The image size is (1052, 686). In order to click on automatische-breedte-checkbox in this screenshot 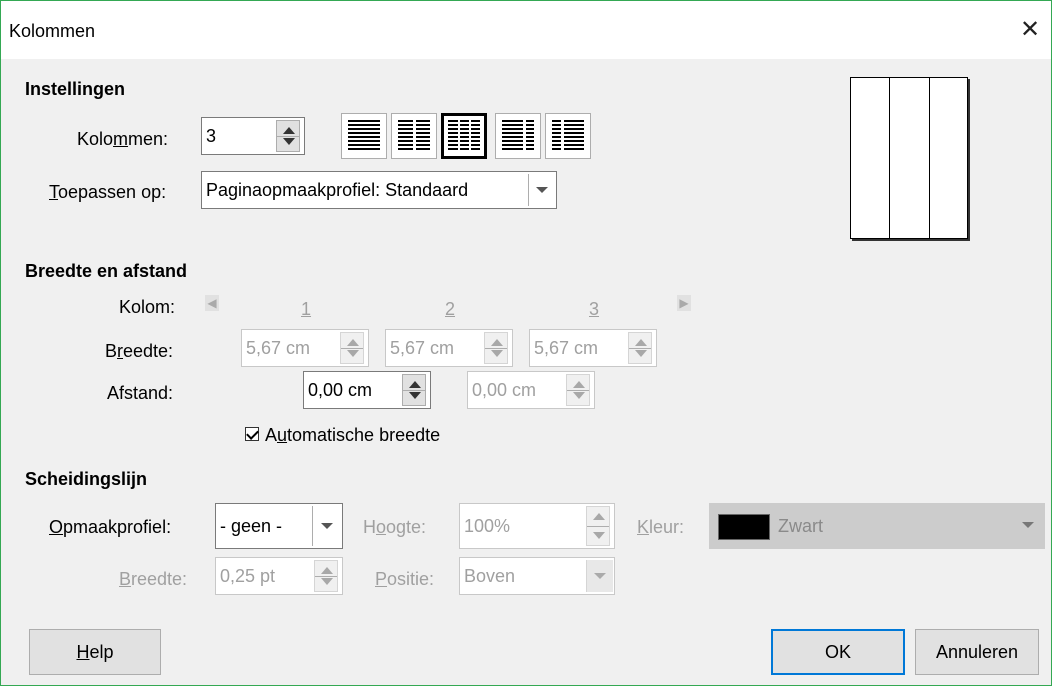, I will do `click(252, 434)`.